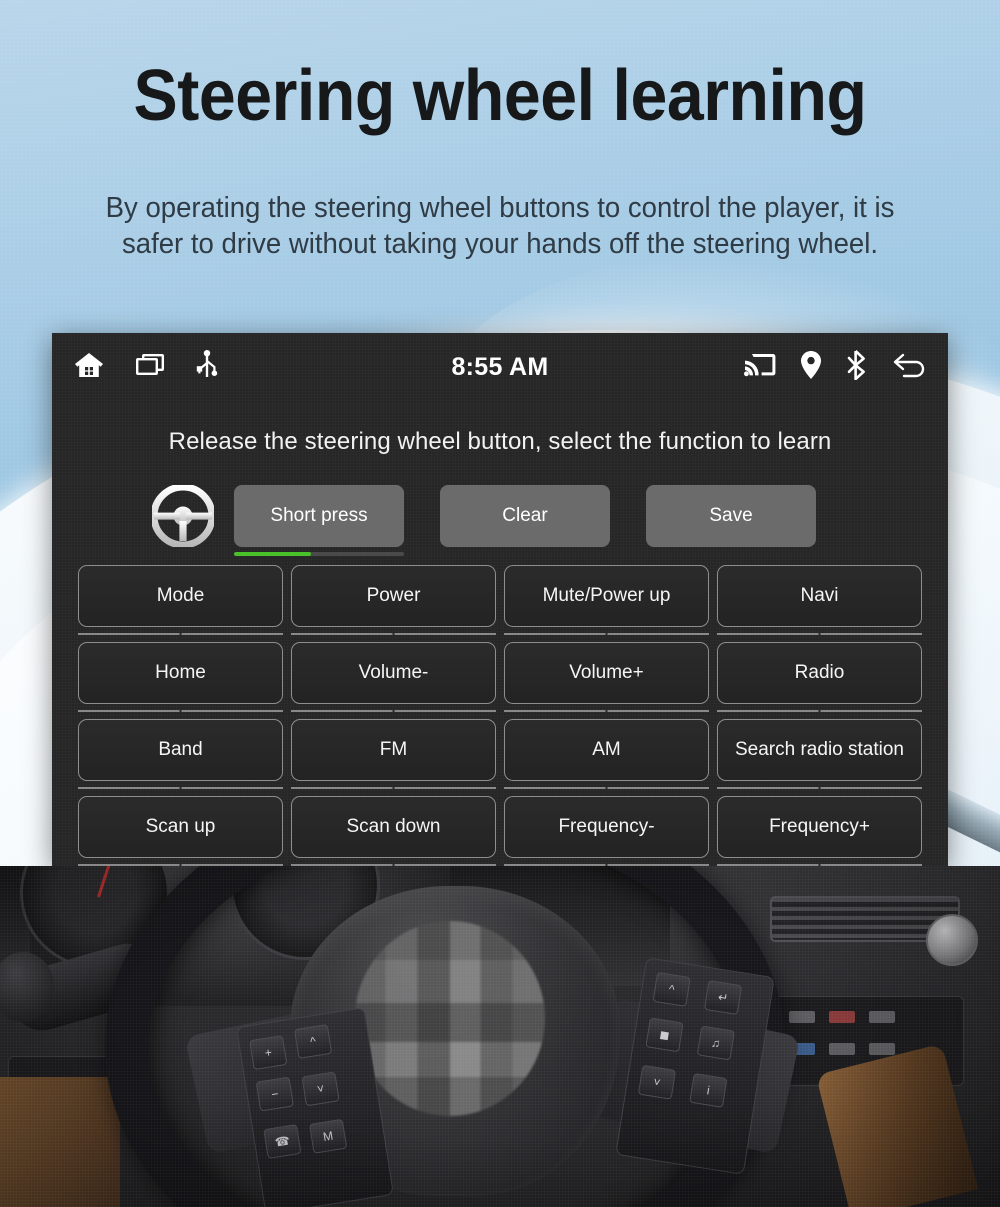 The width and height of the screenshot is (1000, 1207). Describe the element at coordinates (835, 367) in the screenshot. I see `status-bar-right-icons` at that location.